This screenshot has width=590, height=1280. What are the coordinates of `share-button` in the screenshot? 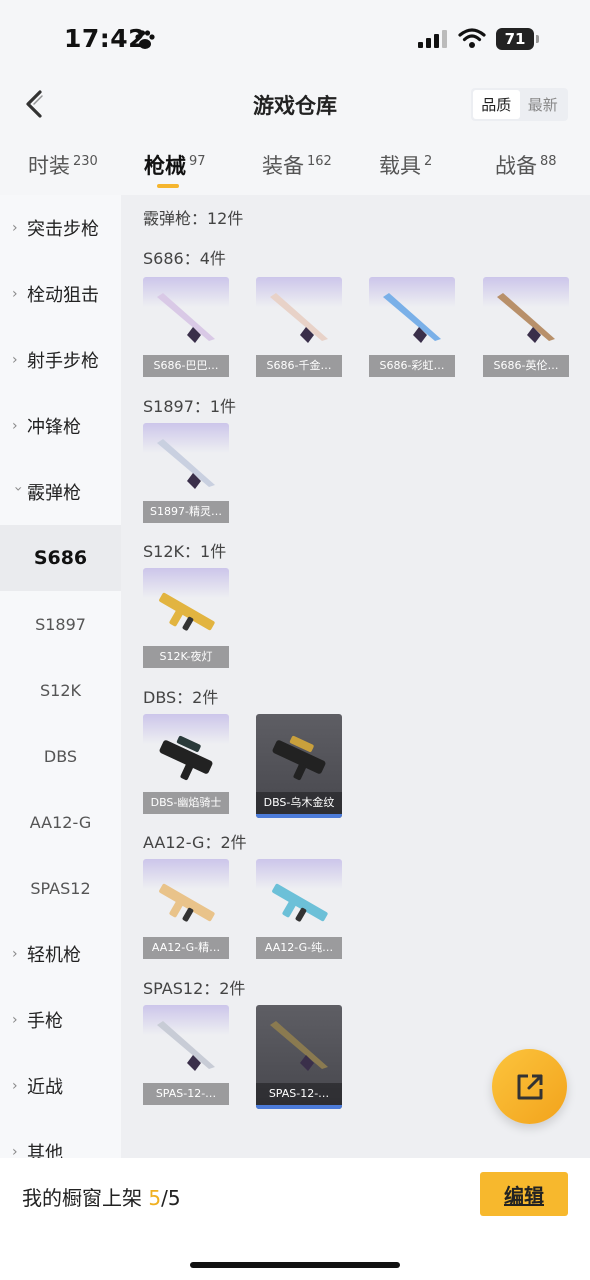 It's located at (529, 1086).